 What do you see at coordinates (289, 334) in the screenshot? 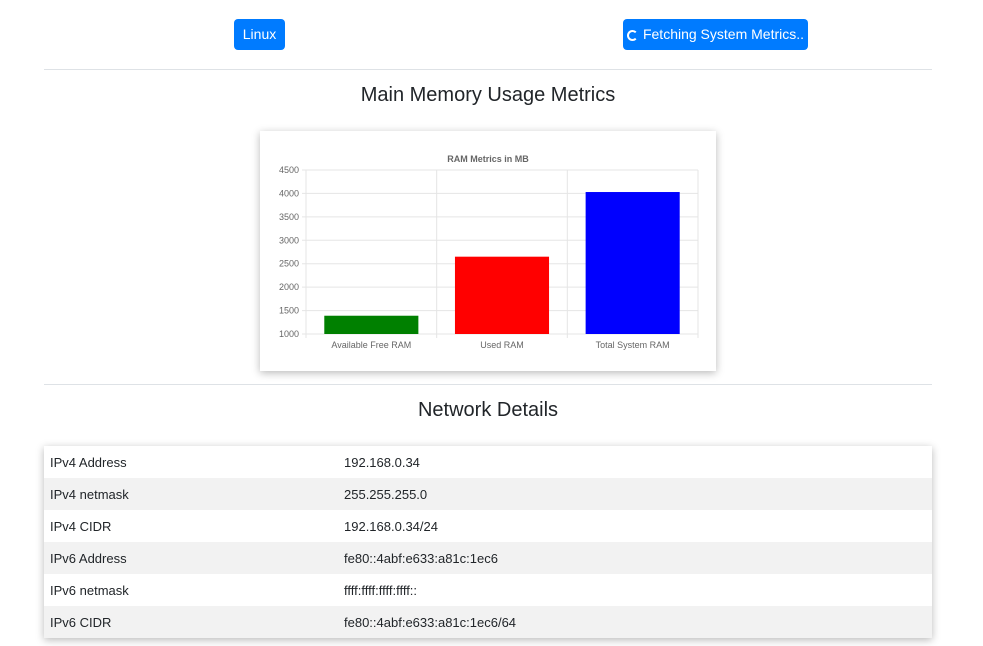
I see `y-tick-label: 1000` at bounding box center [289, 334].